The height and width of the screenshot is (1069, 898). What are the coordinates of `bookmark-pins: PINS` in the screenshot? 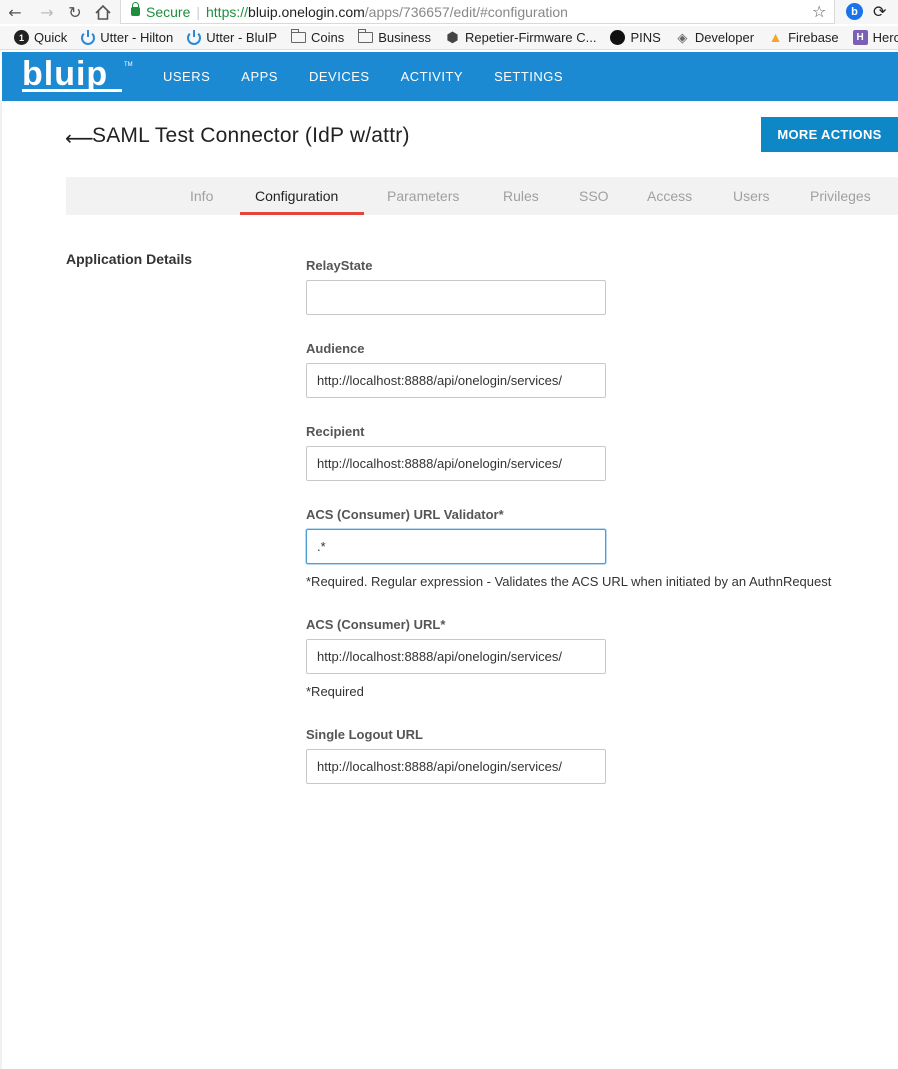 It's located at (635, 37).